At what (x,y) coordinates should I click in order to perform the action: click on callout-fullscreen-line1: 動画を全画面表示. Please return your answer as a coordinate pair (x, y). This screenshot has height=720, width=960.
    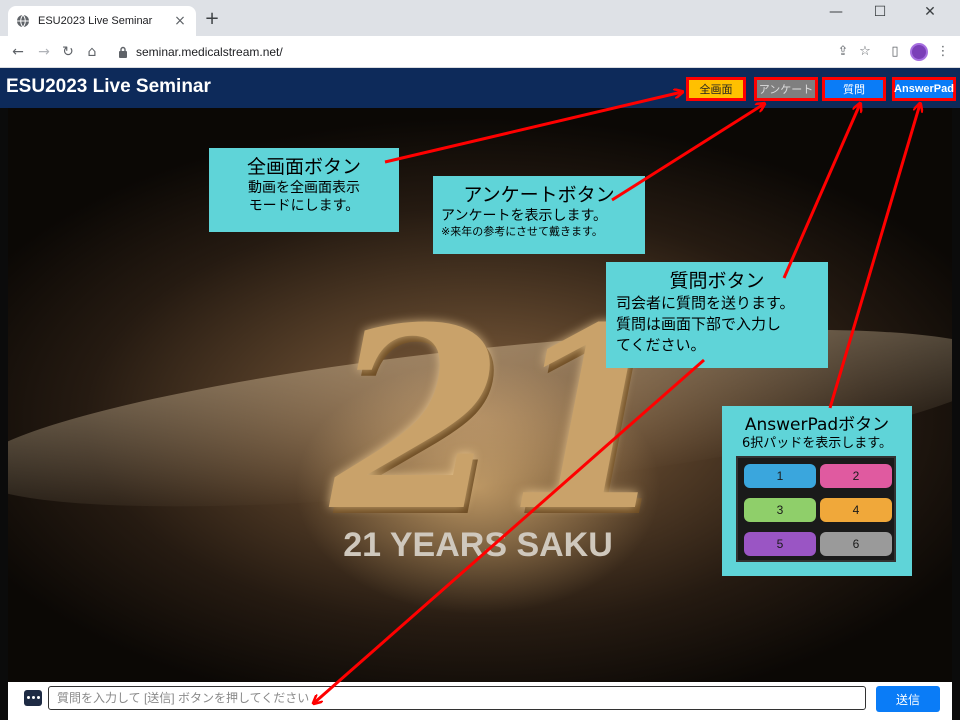
    Looking at the image, I should click on (304, 188).